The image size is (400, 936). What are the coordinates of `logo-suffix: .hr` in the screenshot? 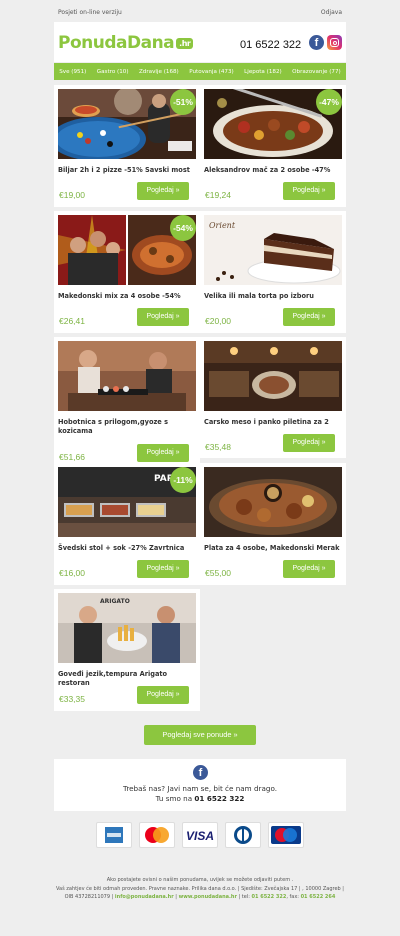 It's located at (185, 43).